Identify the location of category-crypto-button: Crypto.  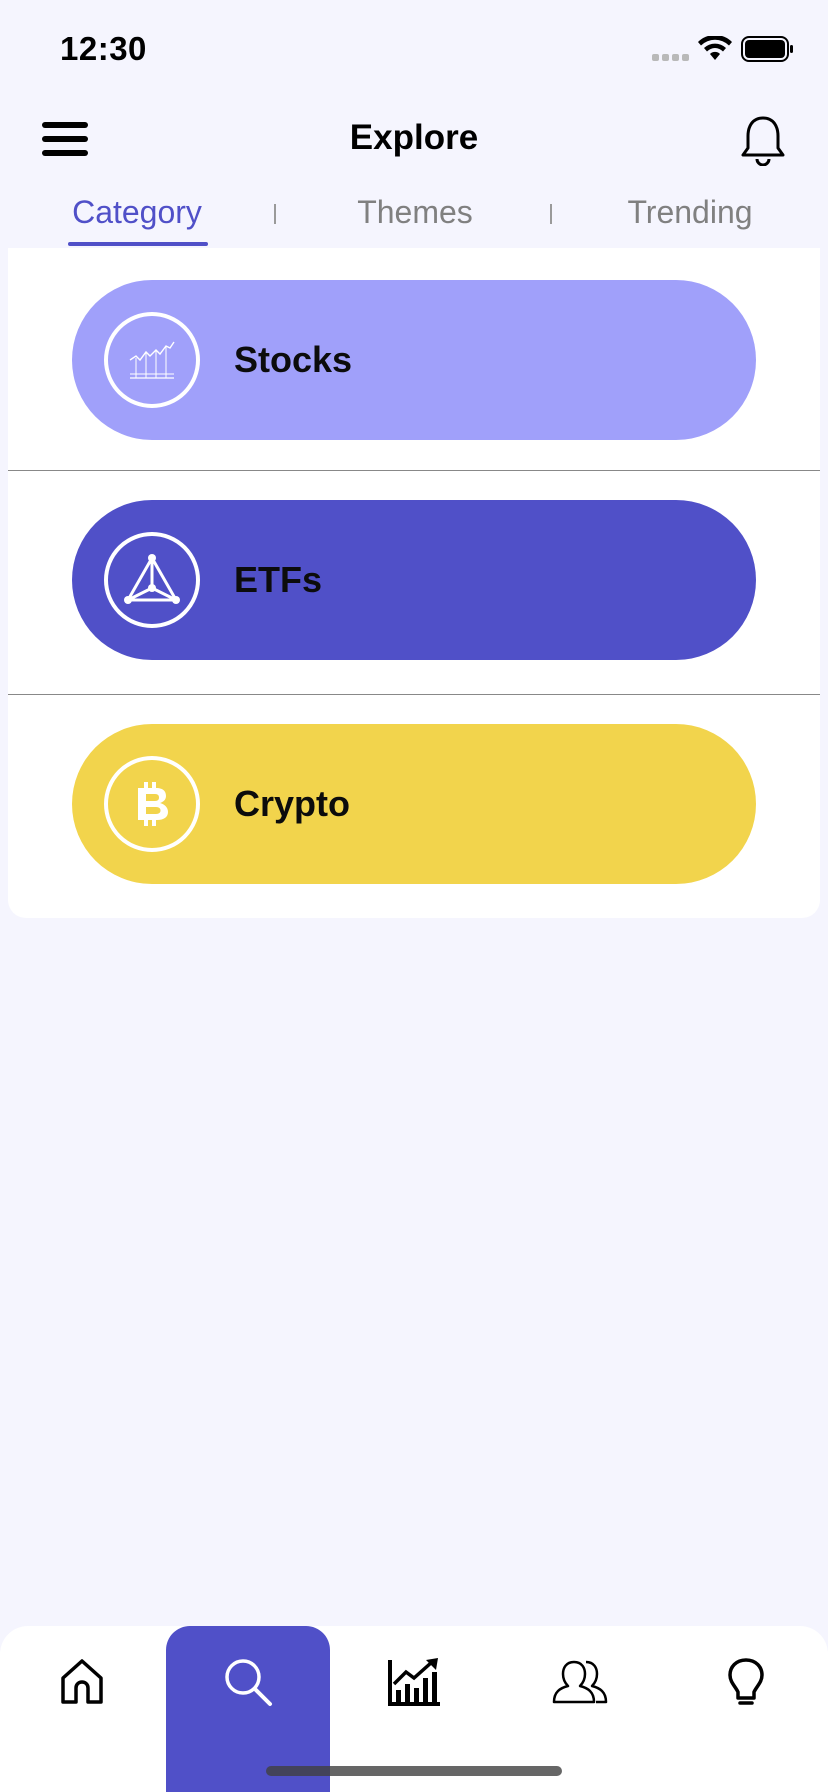
(414, 804).